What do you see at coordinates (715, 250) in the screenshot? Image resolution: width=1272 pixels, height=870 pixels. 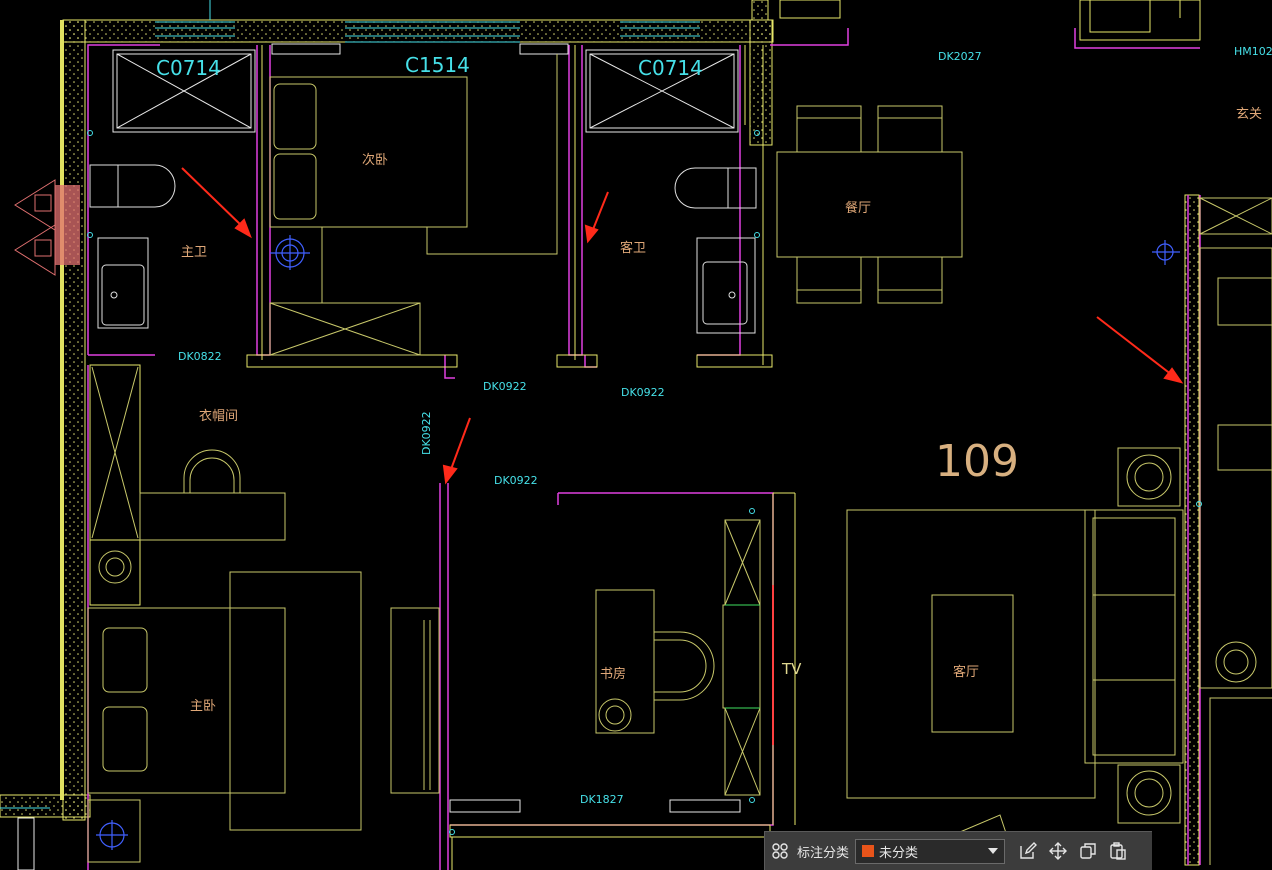 I see `guest-bath-fixtures` at bounding box center [715, 250].